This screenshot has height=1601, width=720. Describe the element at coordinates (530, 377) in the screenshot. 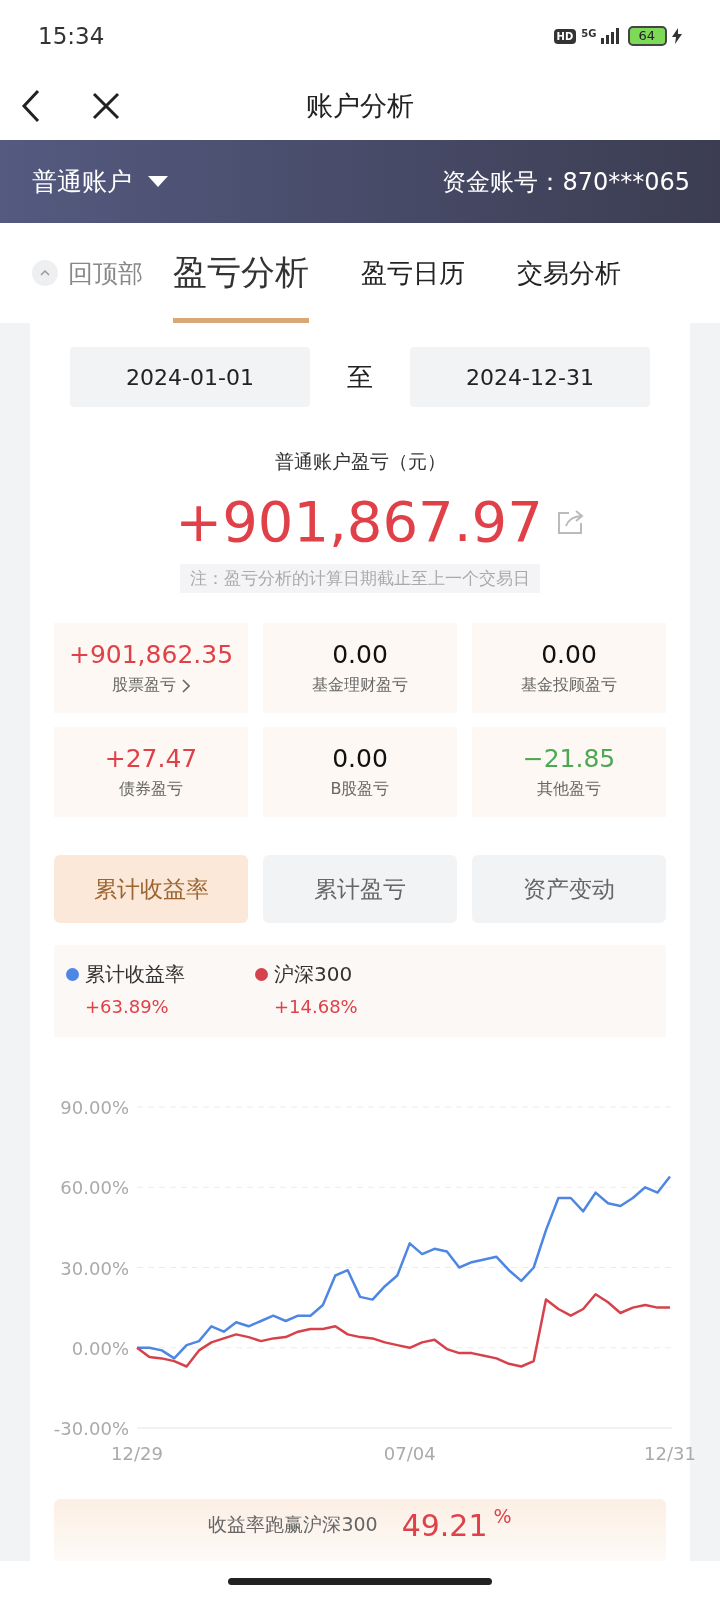

I see `end-date-field: 2024-12-31` at that location.